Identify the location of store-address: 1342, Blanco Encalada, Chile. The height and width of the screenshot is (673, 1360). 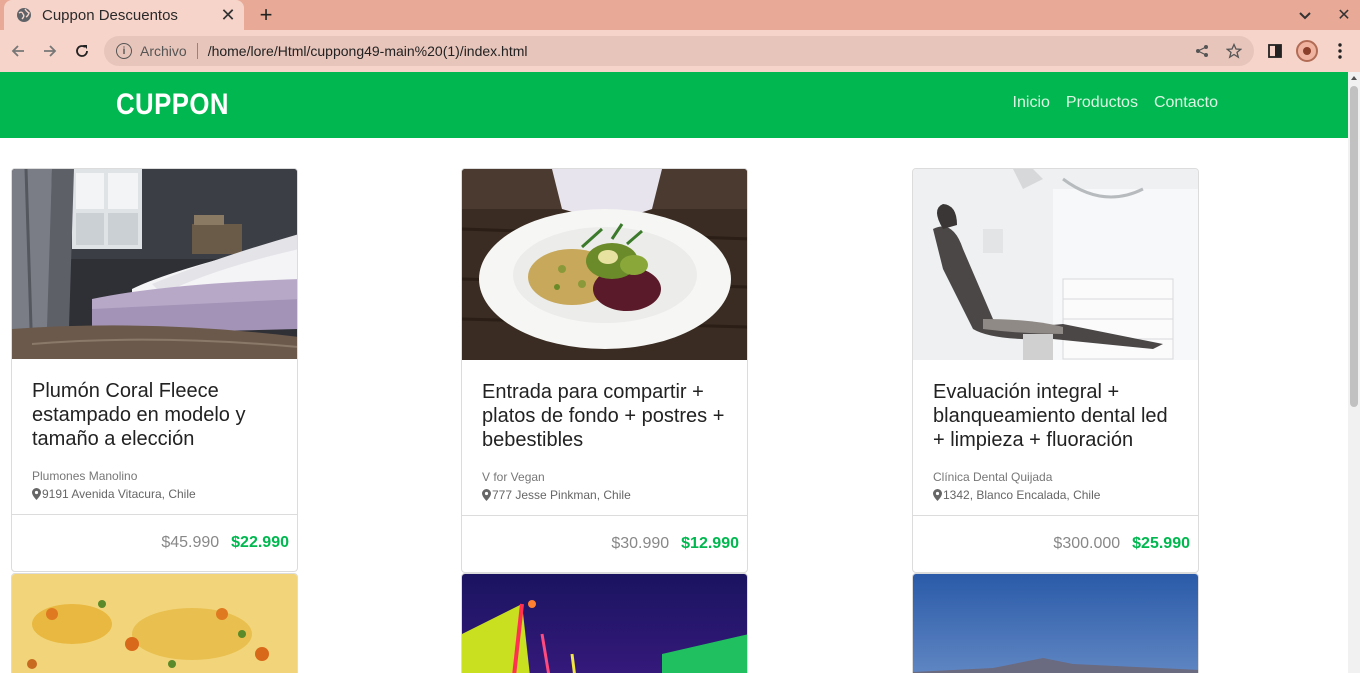
(1055, 495).